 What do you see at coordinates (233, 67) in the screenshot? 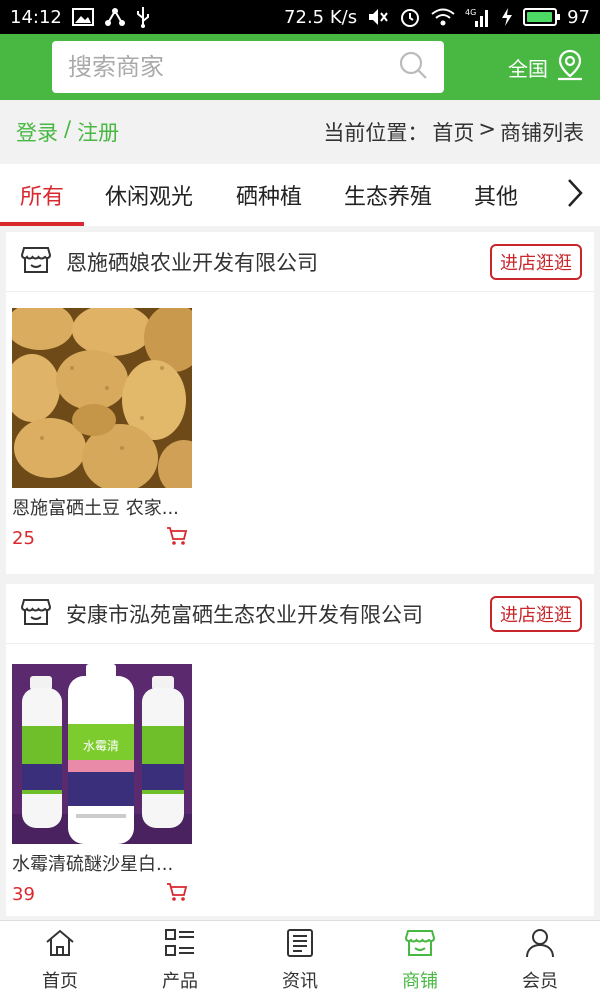
I see `search-input` at bounding box center [233, 67].